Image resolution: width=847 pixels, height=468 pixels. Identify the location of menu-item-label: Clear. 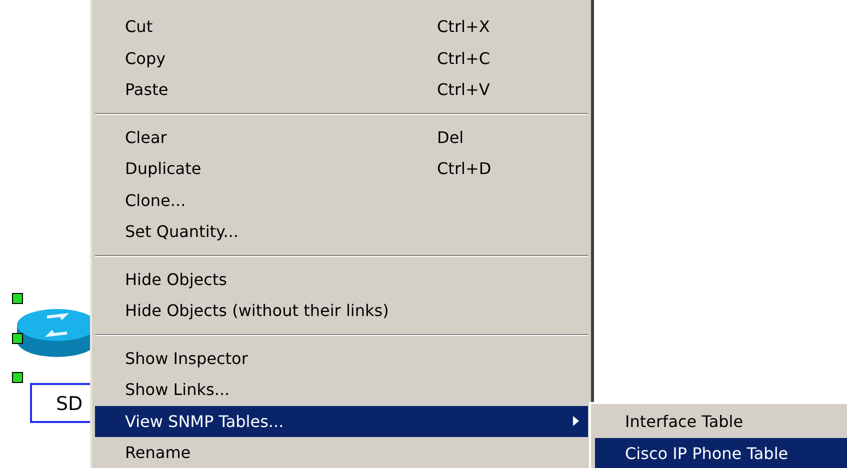
(146, 137).